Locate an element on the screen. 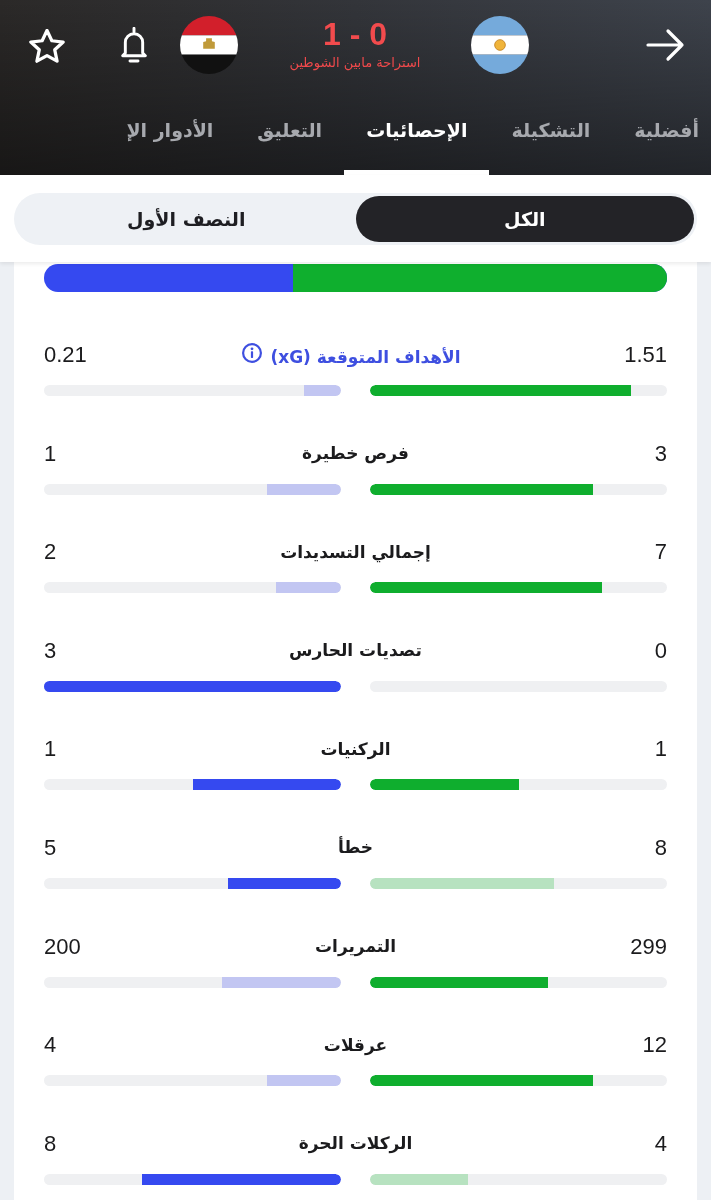 Image resolution: width=711 pixels, height=1200 pixels. stat-value: 200 is located at coordinates (62, 946).